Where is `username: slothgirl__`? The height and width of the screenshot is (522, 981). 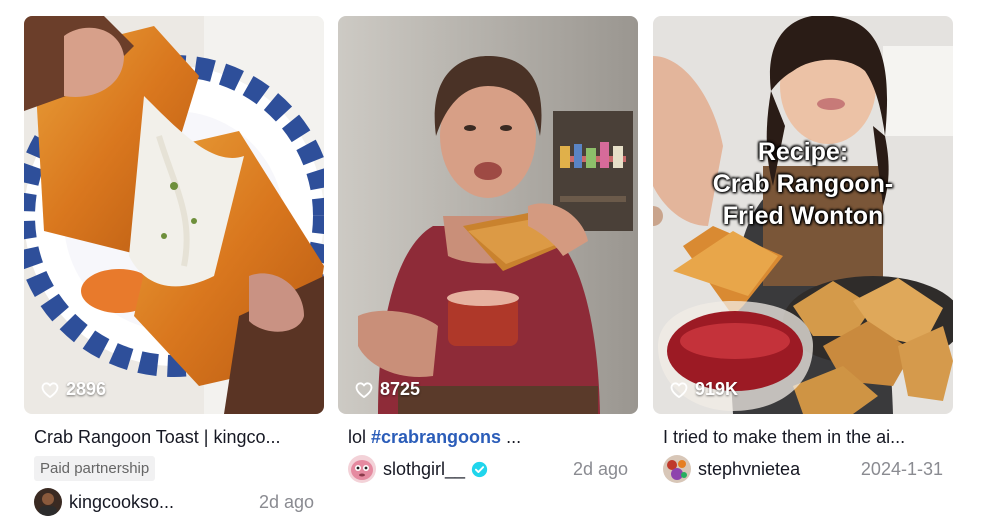 username: slothgirl__ is located at coordinates (424, 469).